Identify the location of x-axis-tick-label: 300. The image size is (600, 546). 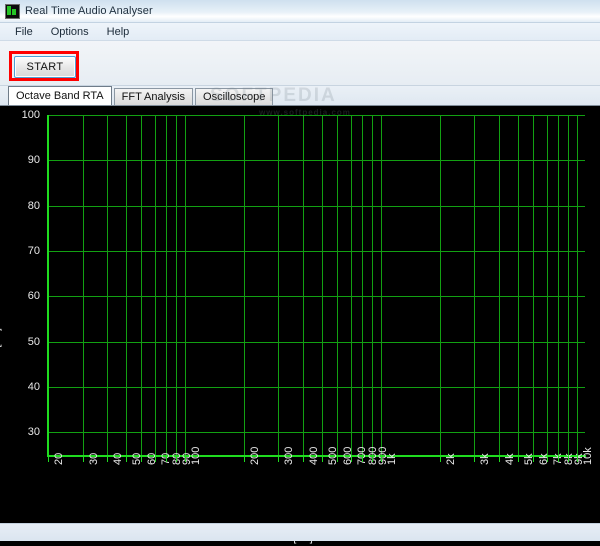
(289, 455).